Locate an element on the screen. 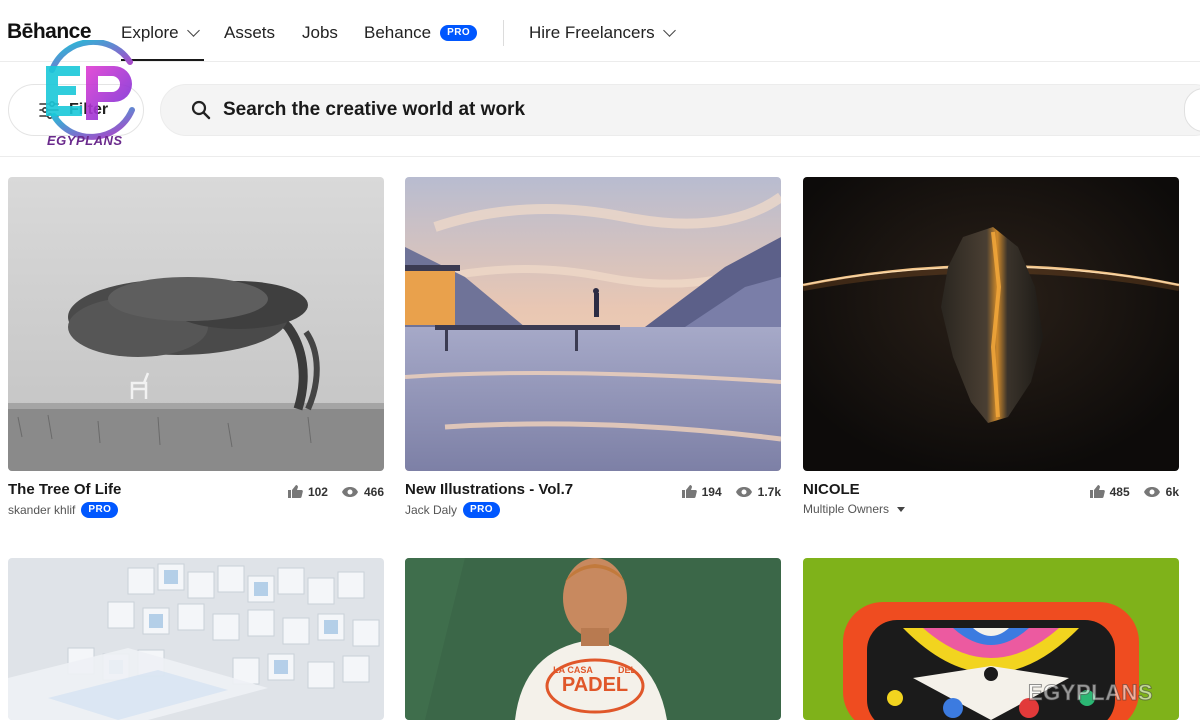 This screenshot has width=1200, height=720. search-input: Search the creative world at work is located at coordinates (374, 110).